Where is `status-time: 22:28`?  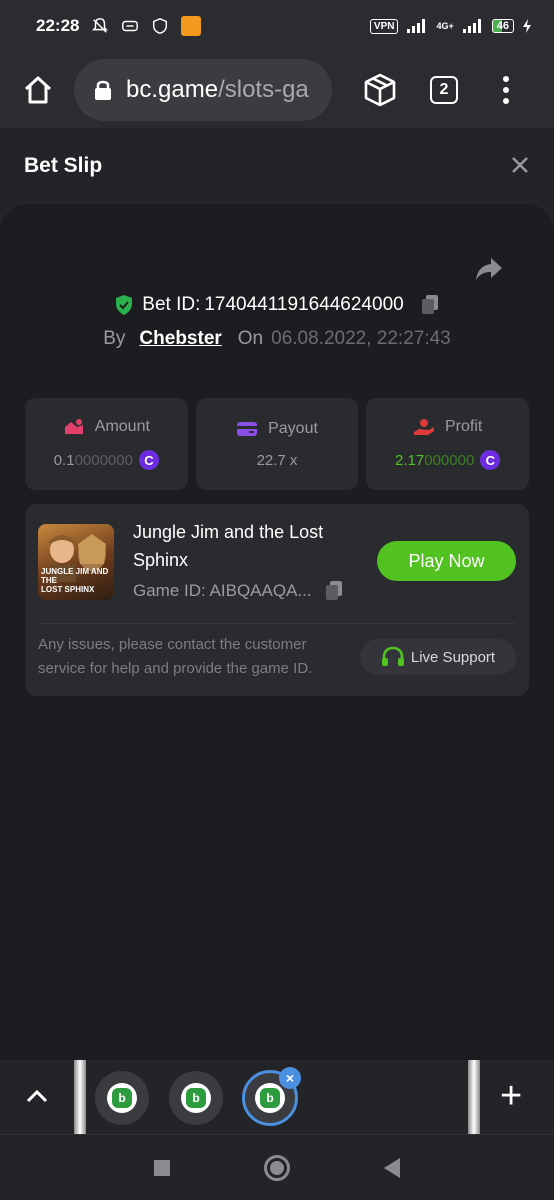
status-time: 22:28 is located at coordinates (58, 25).